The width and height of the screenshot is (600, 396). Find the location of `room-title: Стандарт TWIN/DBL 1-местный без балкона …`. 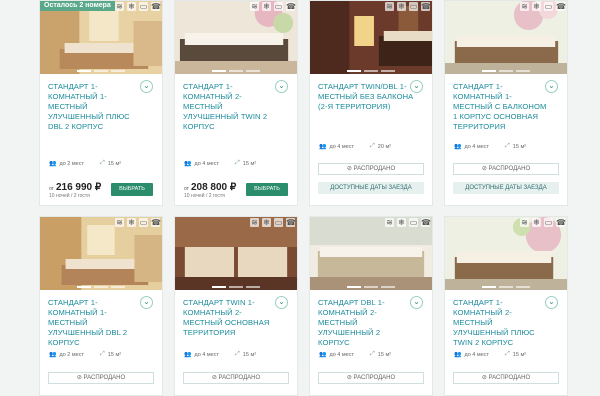

room-title: Стандарт TWIN/DBL 1-местный без балкона … is located at coordinates (366, 97).